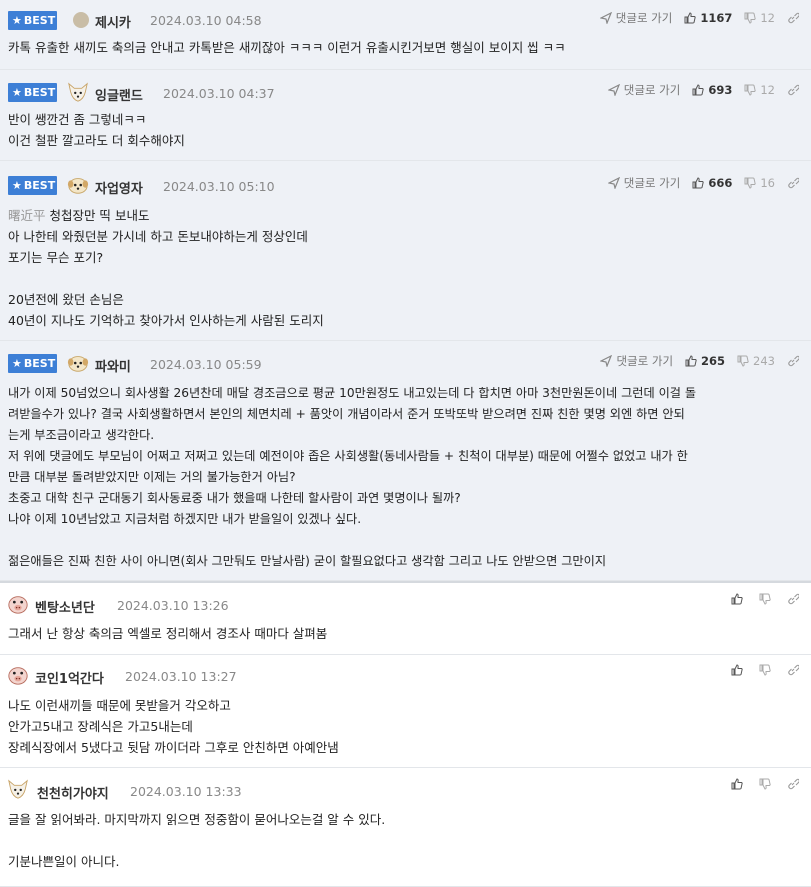 The height and width of the screenshot is (887, 811). What do you see at coordinates (756, 361) in the screenshot?
I see `downvote-button: 243` at bounding box center [756, 361].